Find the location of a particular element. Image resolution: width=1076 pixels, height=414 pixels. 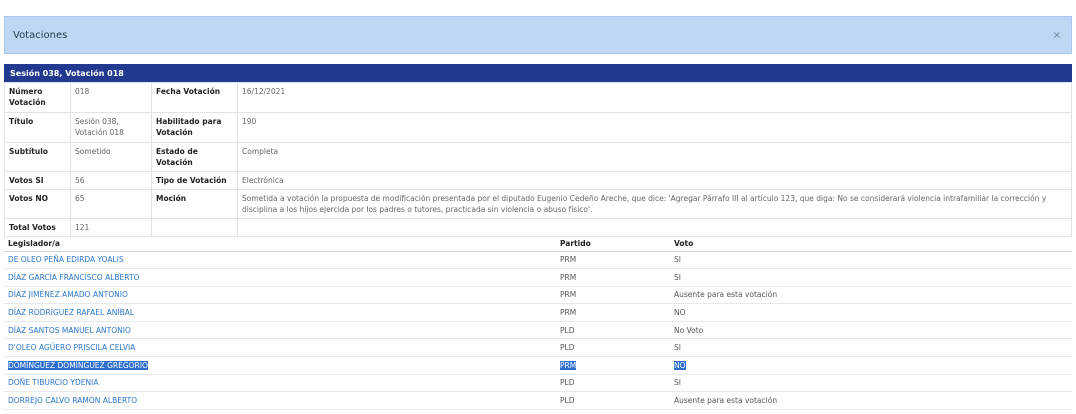

table-row: DÍAZ SANTOS MANUEL ANTONIO PLD No Voto is located at coordinates (538, 330).